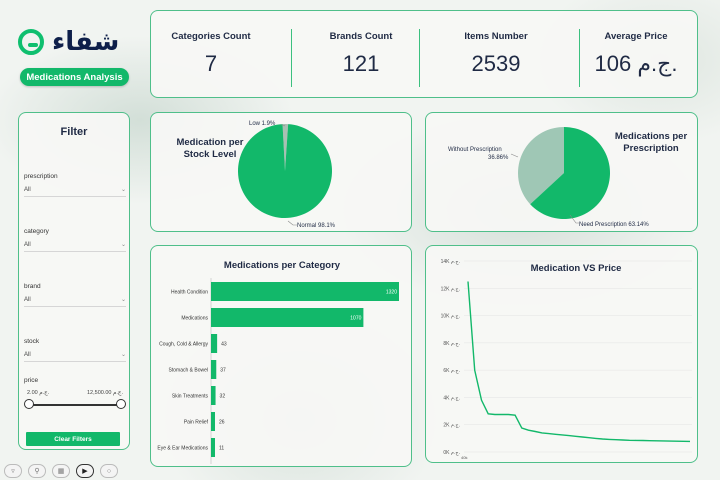 This screenshot has width=720, height=480. I want to click on filter-prescription: prescription All ⌄, so click(75, 185).